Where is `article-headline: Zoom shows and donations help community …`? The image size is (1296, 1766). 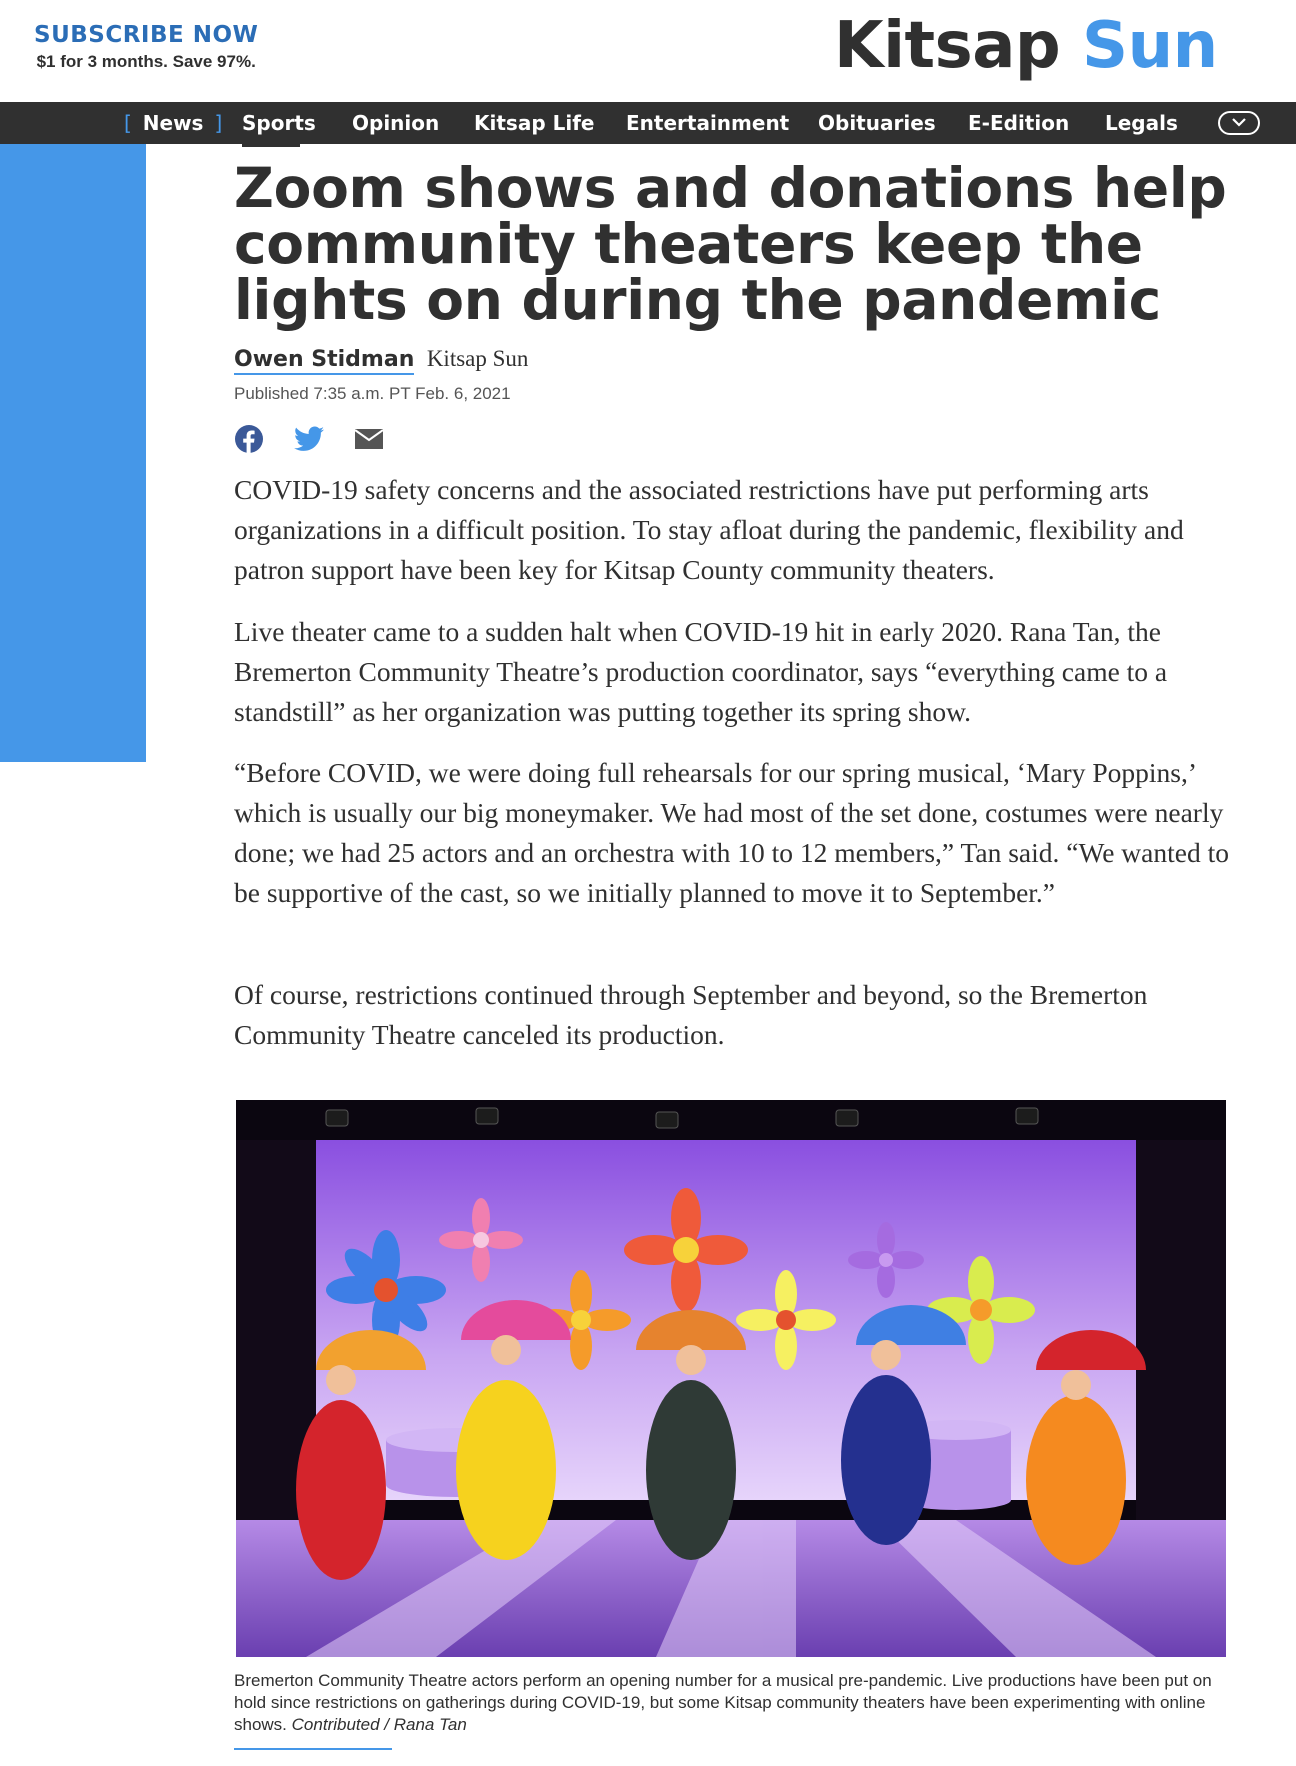
article-headline: Zoom shows and donations help community … is located at coordinates (730, 244).